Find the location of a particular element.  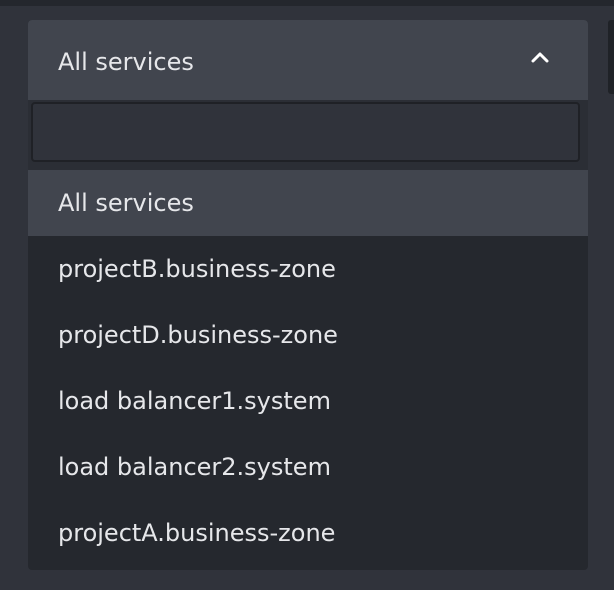

option-projecta: projectA.business-zone is located at coordinates (308, 533).